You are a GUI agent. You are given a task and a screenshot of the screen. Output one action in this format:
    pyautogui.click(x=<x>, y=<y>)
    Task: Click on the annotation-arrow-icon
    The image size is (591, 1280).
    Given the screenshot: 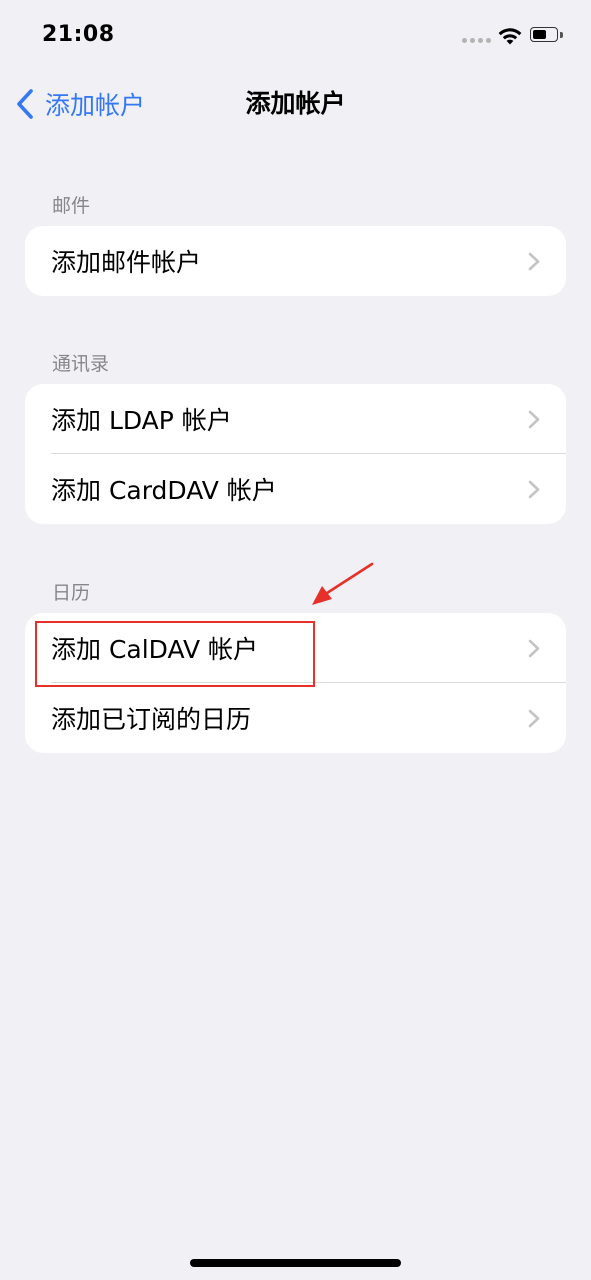 What is the action you would take?
    pyautogui.click(x=343, y=583)
    